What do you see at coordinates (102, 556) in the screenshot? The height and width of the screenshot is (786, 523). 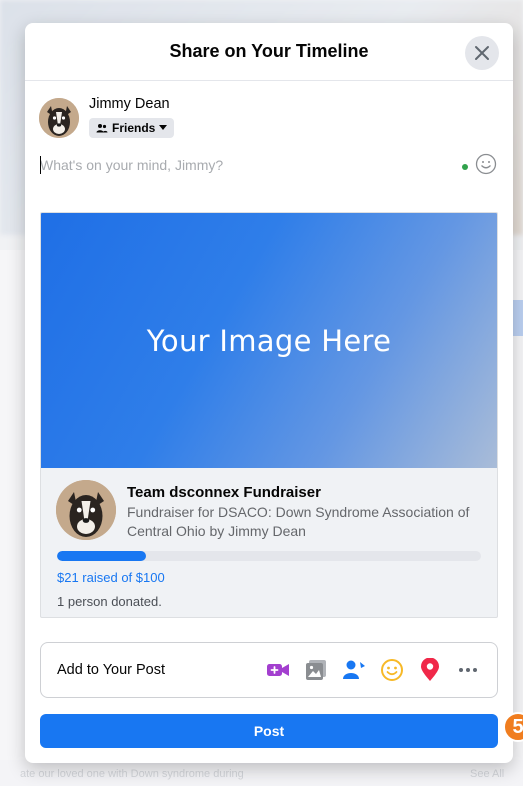 I see `progress-fill` at bounding box center [102, 556].